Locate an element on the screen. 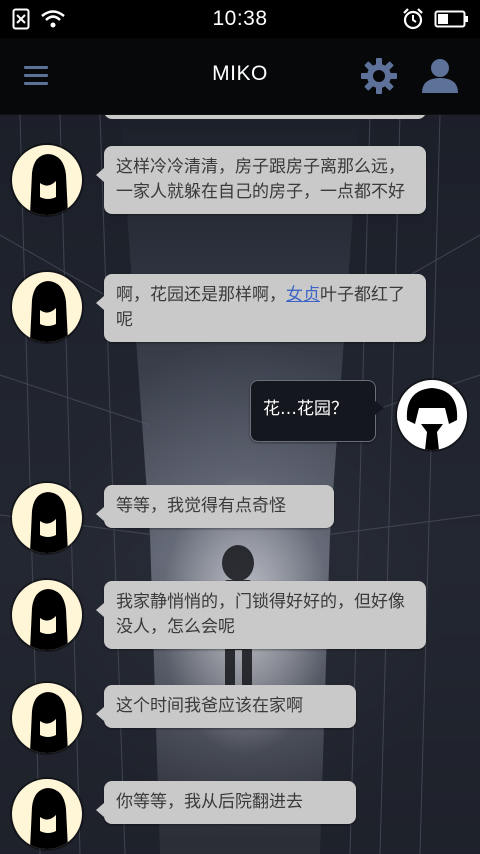 The width and height of the screenshot is (480, 854). message-bubble: 你等等，我从后院翻进去 is located at coordinates (226, 802).